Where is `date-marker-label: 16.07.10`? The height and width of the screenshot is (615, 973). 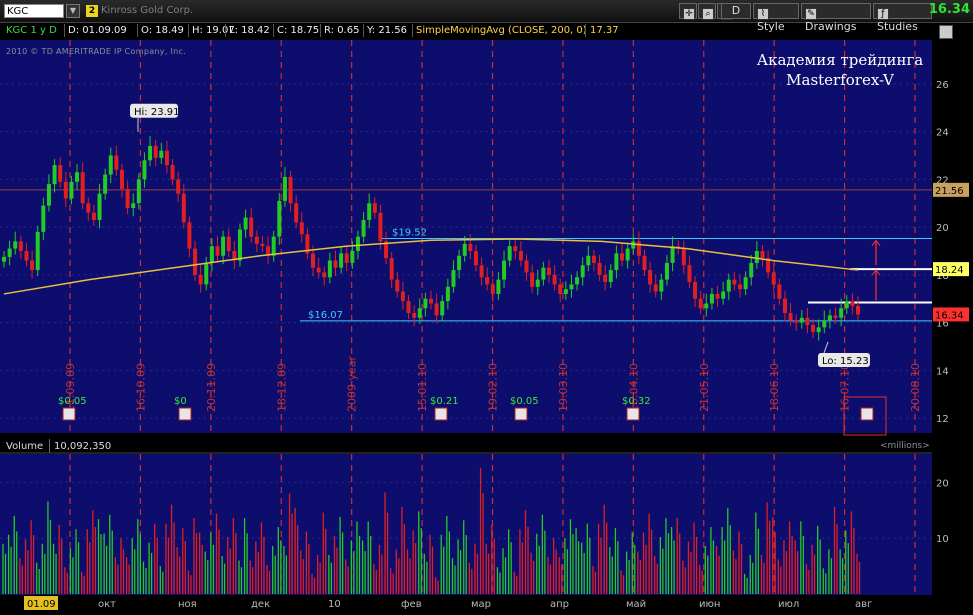 date-marker-label: 16.07.10 is located at coordinates (845, 387).